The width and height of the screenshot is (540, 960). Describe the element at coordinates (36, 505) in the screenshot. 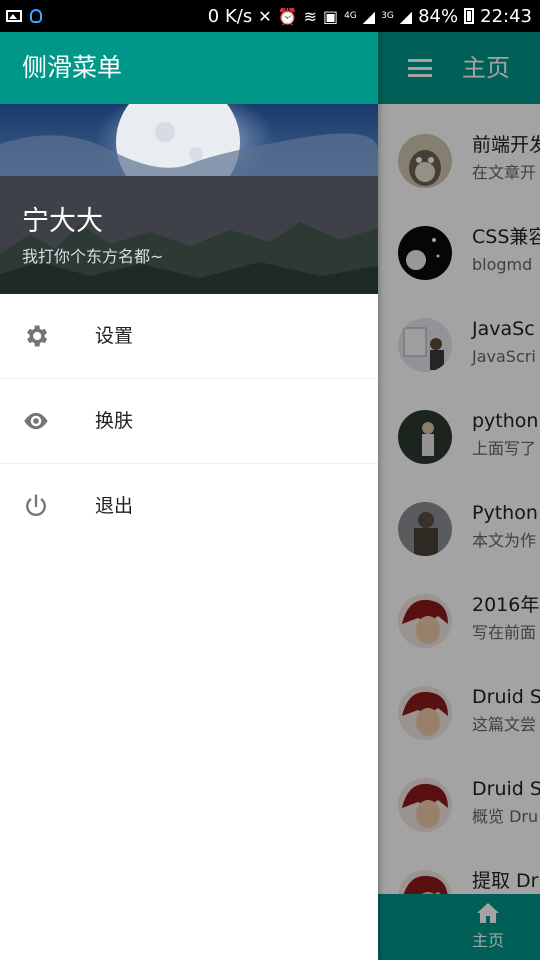

I see `power-icon` at that location.